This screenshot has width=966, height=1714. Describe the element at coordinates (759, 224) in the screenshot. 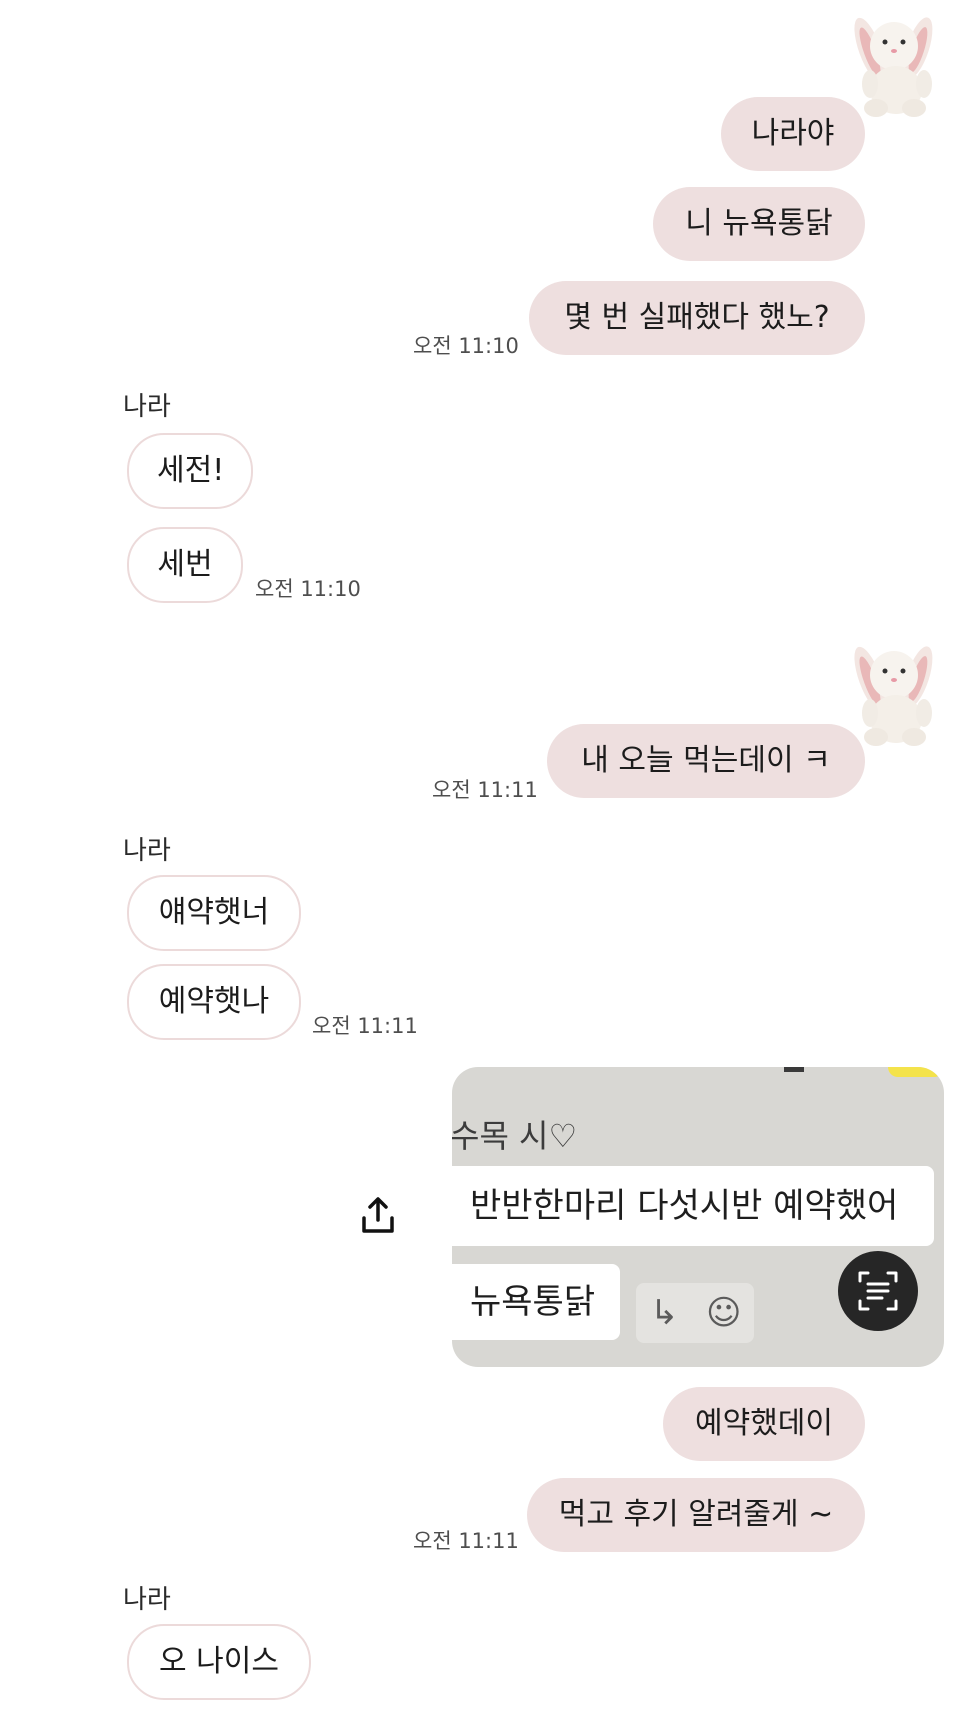

I see `my-message-bubble: 니 뉴욕통닭` at that location.